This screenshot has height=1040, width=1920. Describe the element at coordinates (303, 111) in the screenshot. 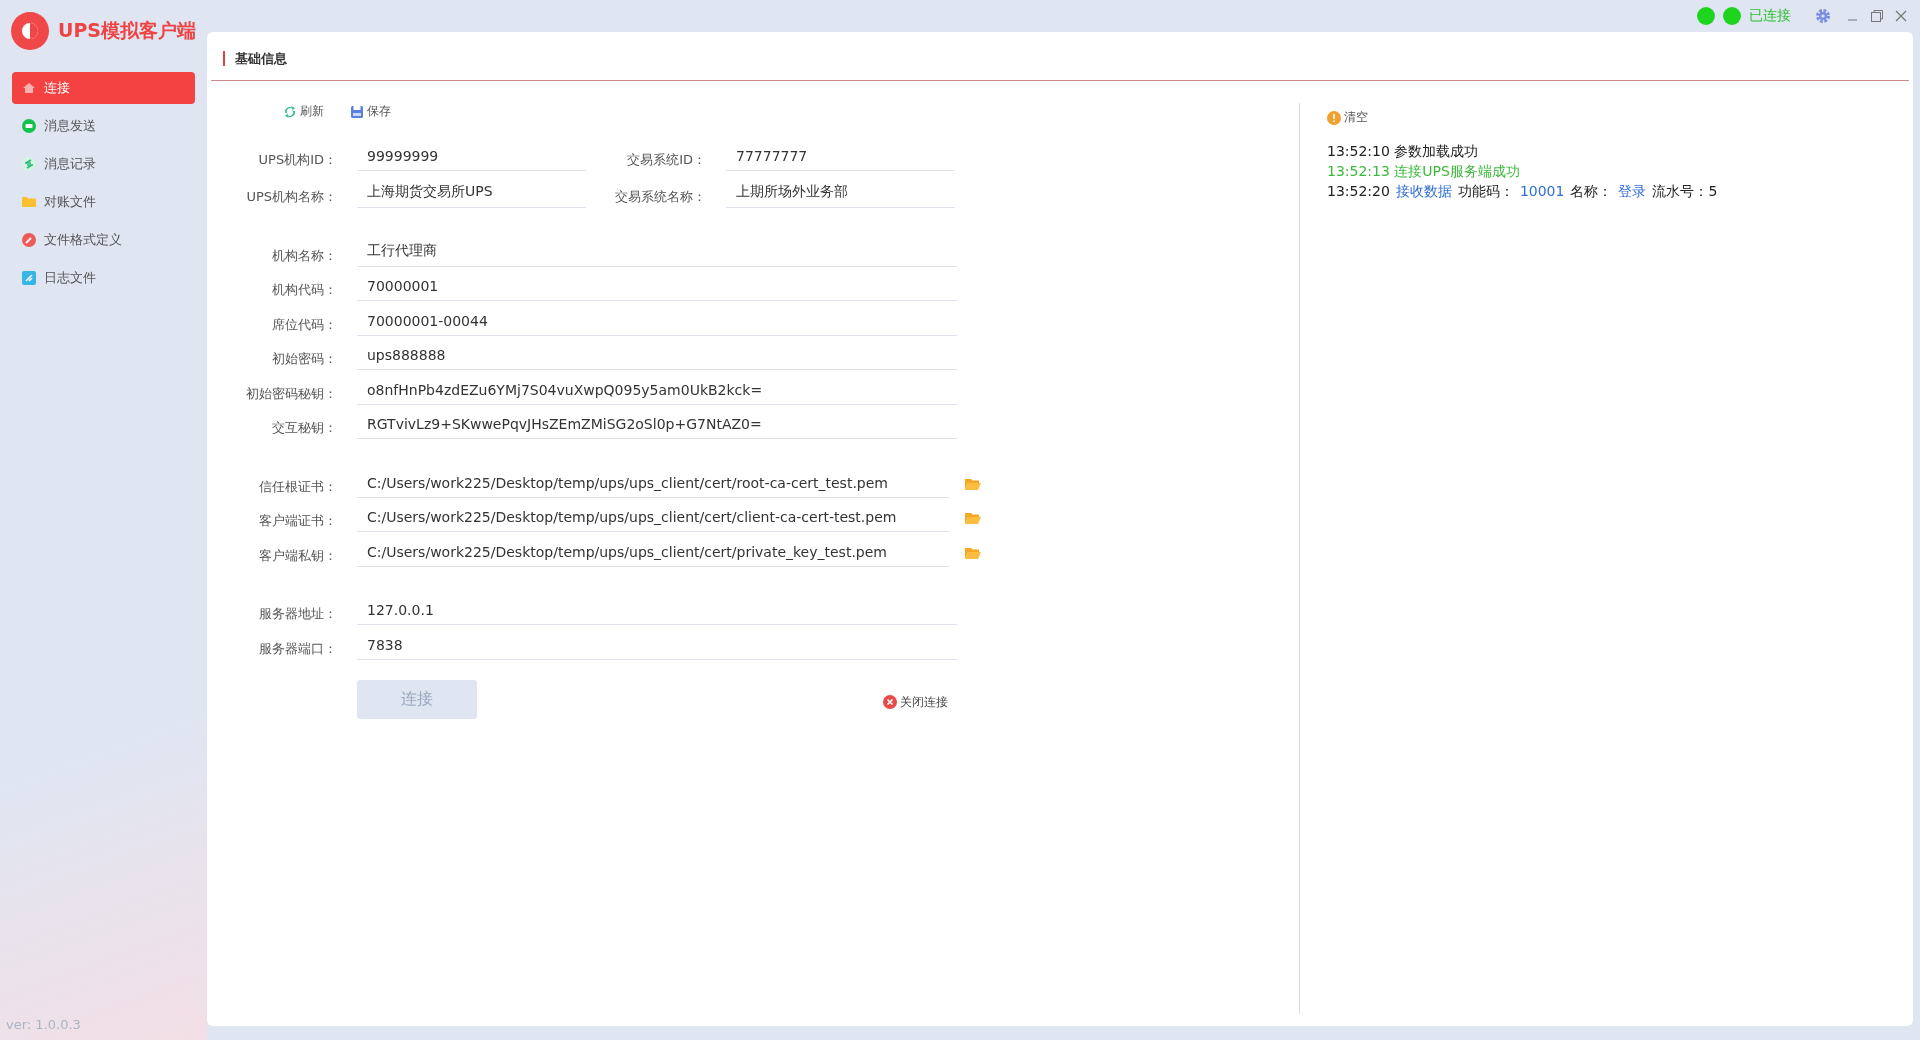

I see `refresh-button: 刷新` at that location.